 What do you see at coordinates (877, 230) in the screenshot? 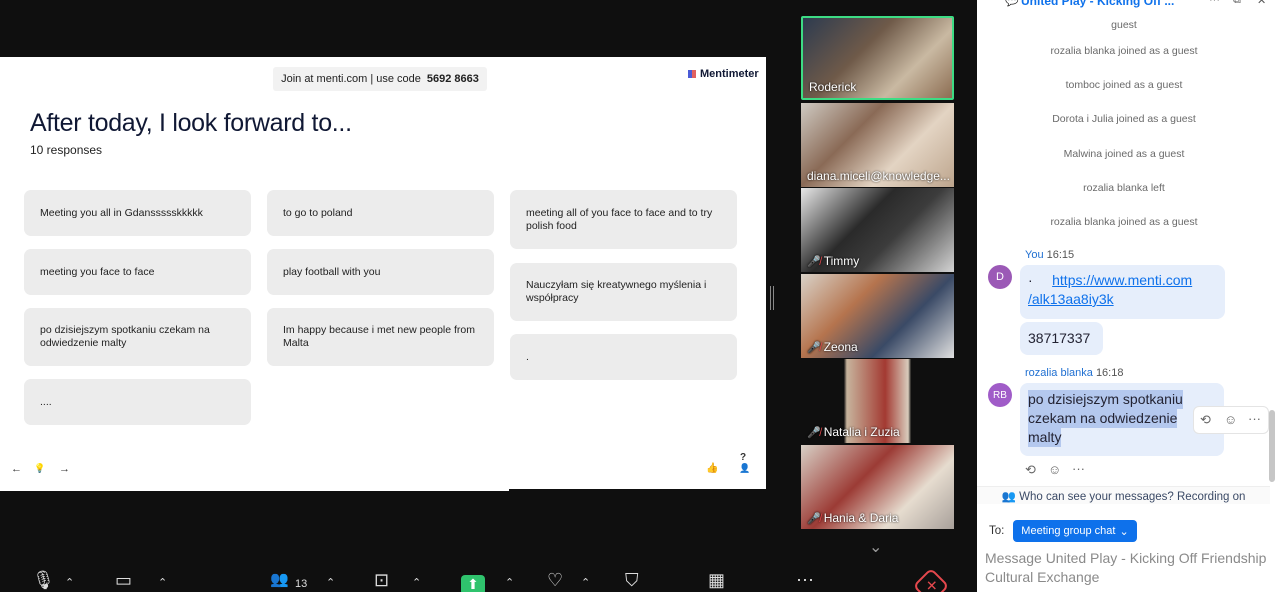
I see `video-tile: 🎤̸ Timmy` at bounding box center [877, 230].